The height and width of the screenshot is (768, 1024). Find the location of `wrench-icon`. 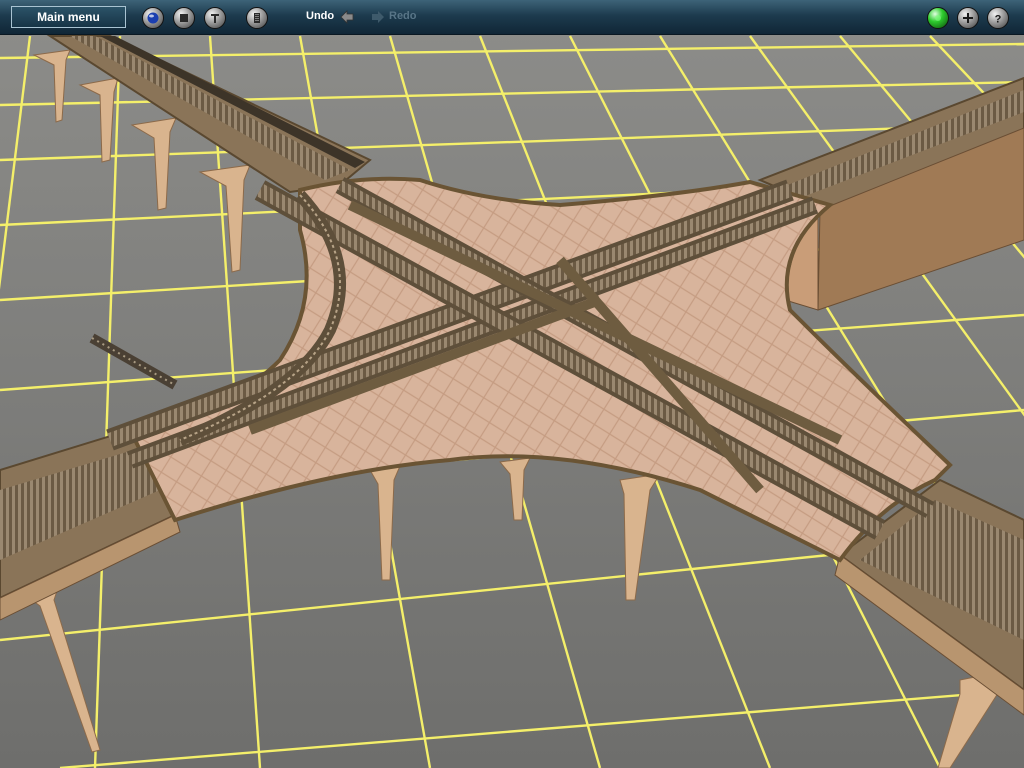

wrench-icon is located at coordinates (215, 18).